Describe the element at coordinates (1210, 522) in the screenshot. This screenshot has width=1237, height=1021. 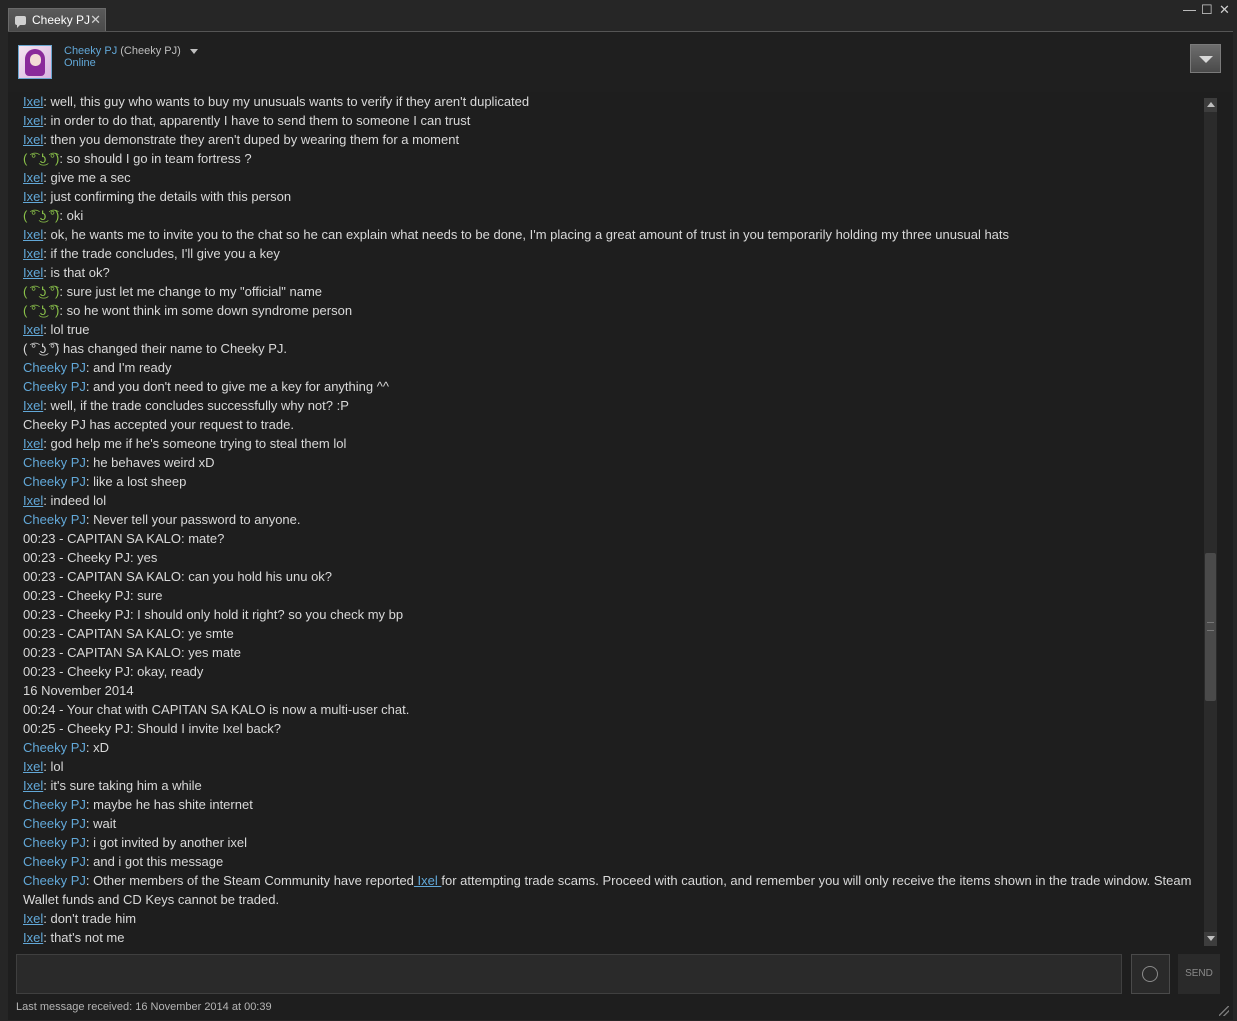
I see `chat-scrollbar` at that location.